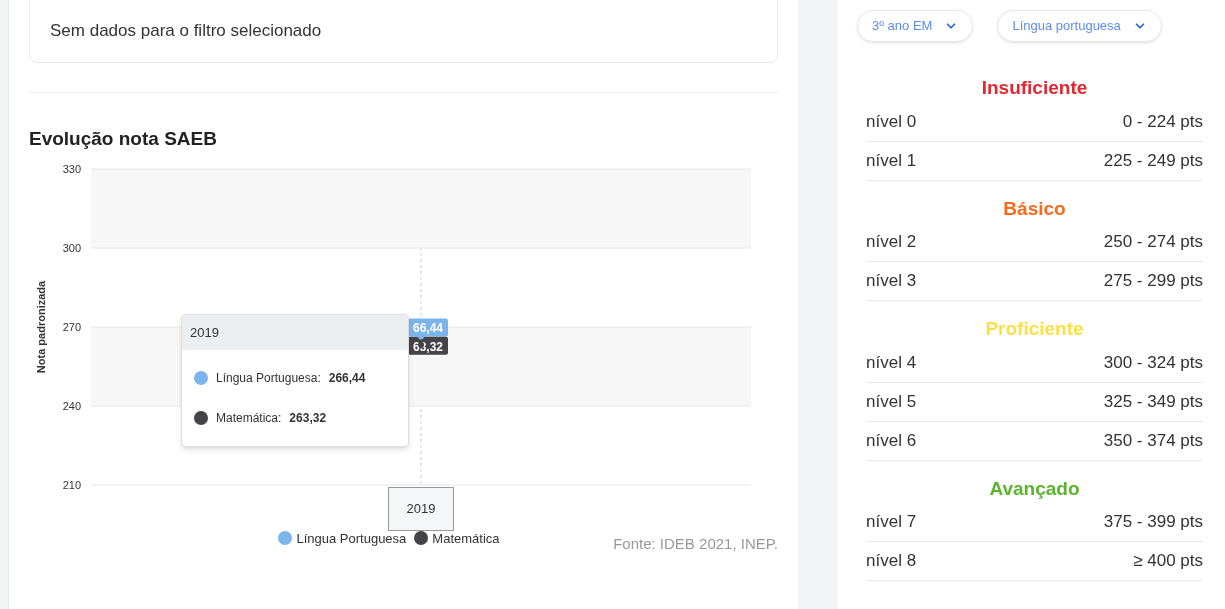 The image size is (1225, 609). Describe the element at coordinates (1034, 88) in the screenshot. I see `level-group-title: Insuficiente` at that location.